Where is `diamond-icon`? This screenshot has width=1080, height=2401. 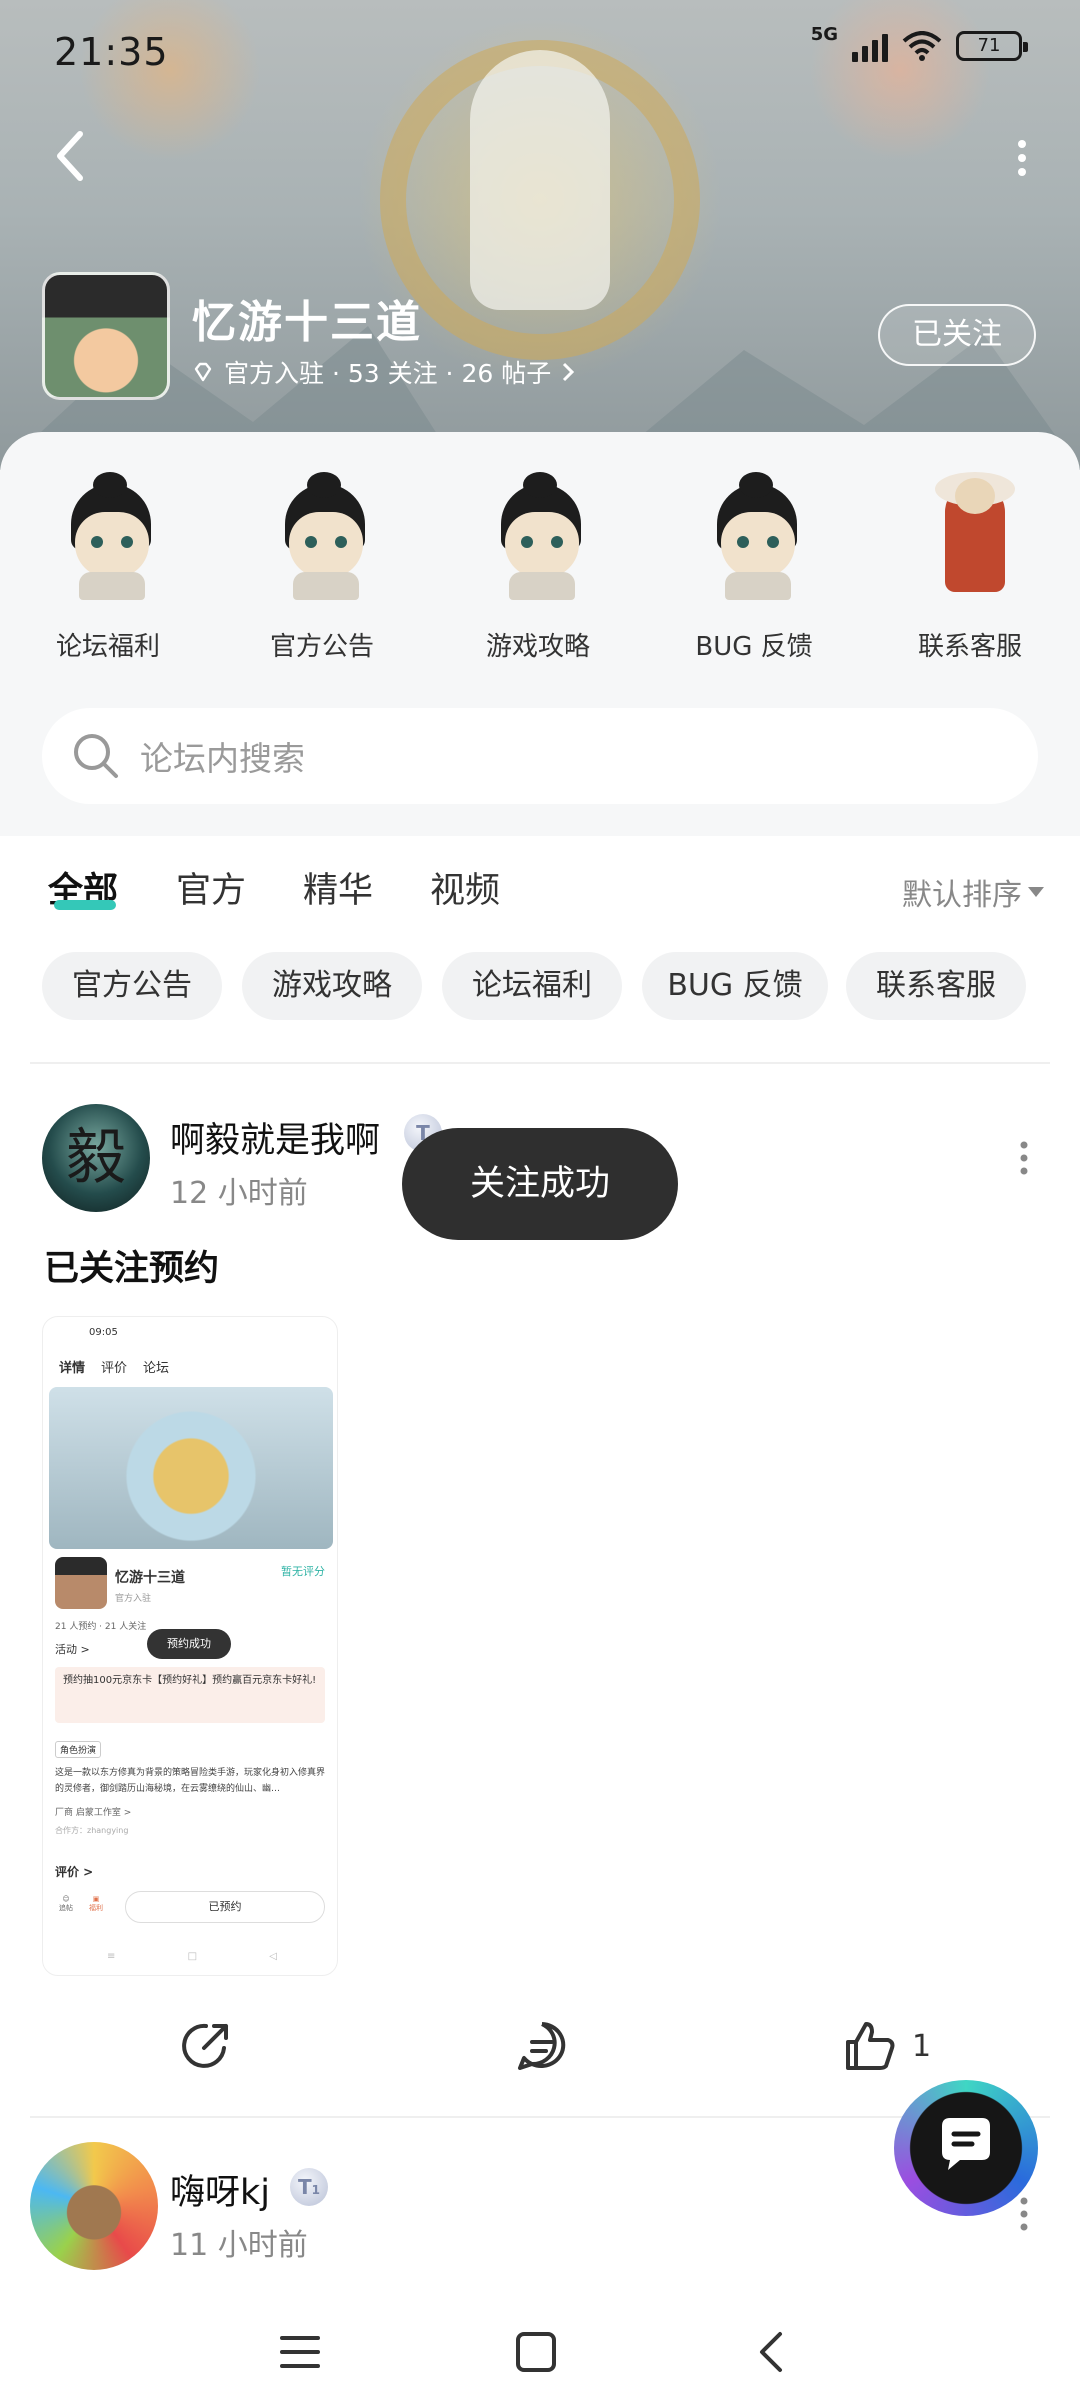 diamond-icon is located at coordinates (203, 372).